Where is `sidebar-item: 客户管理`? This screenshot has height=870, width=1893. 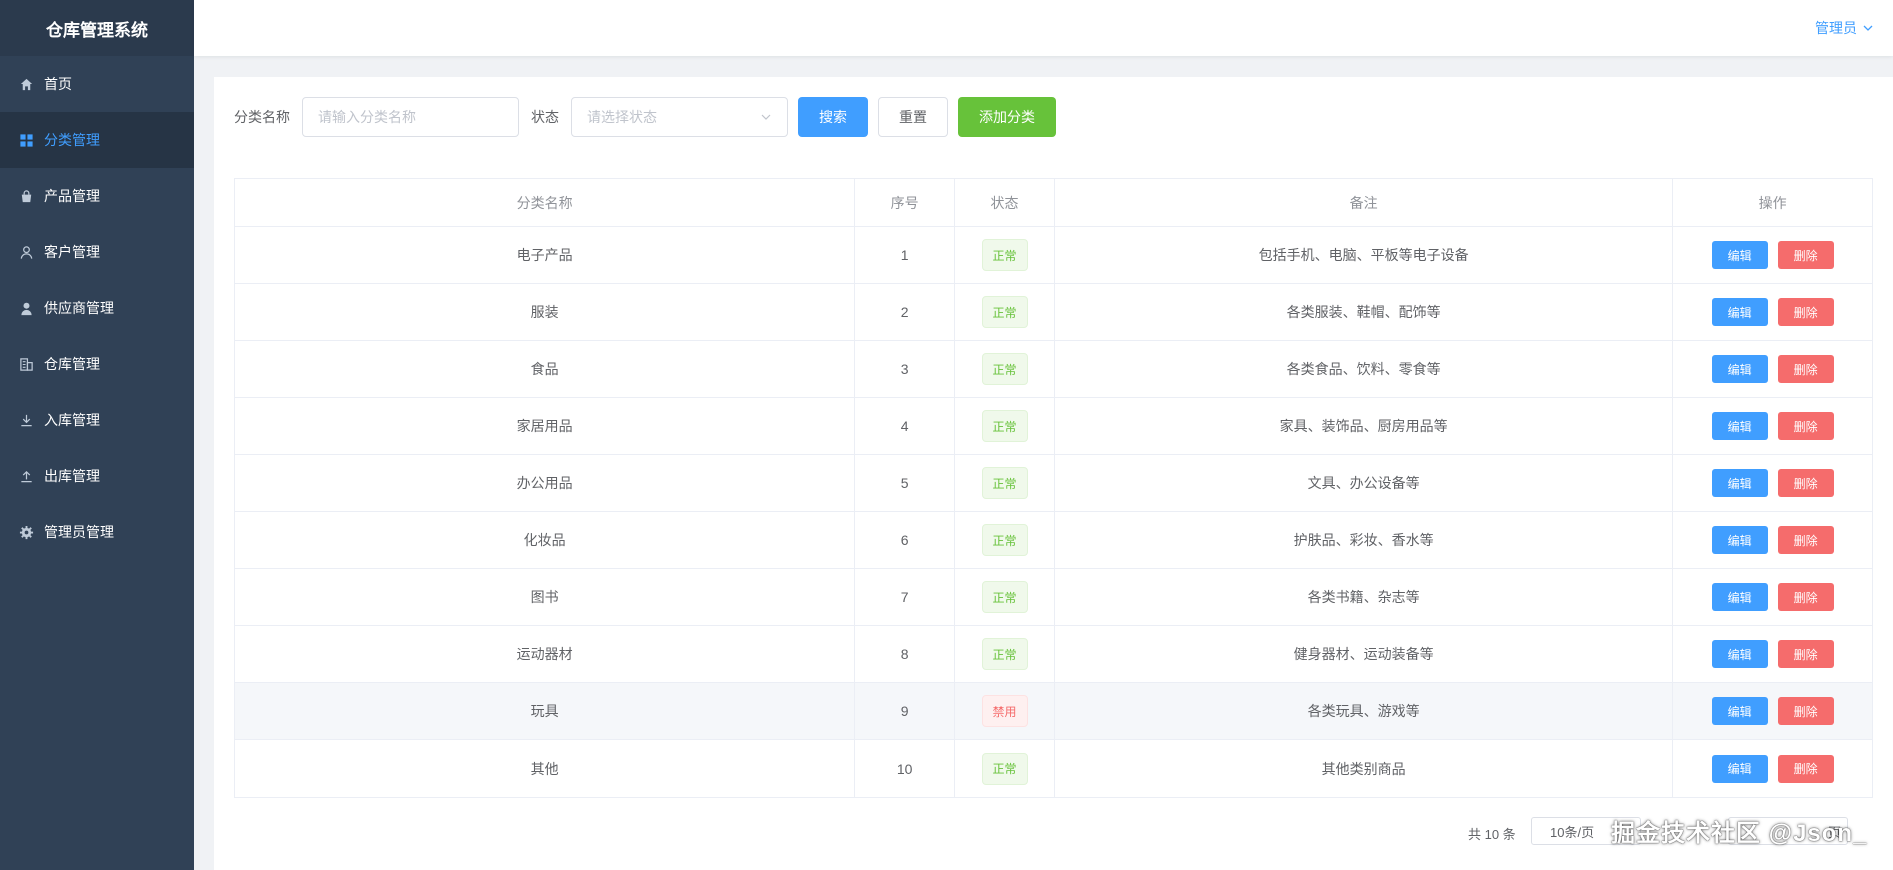
sidebar-item: 客户管理 is located at coordinates (97, 252).